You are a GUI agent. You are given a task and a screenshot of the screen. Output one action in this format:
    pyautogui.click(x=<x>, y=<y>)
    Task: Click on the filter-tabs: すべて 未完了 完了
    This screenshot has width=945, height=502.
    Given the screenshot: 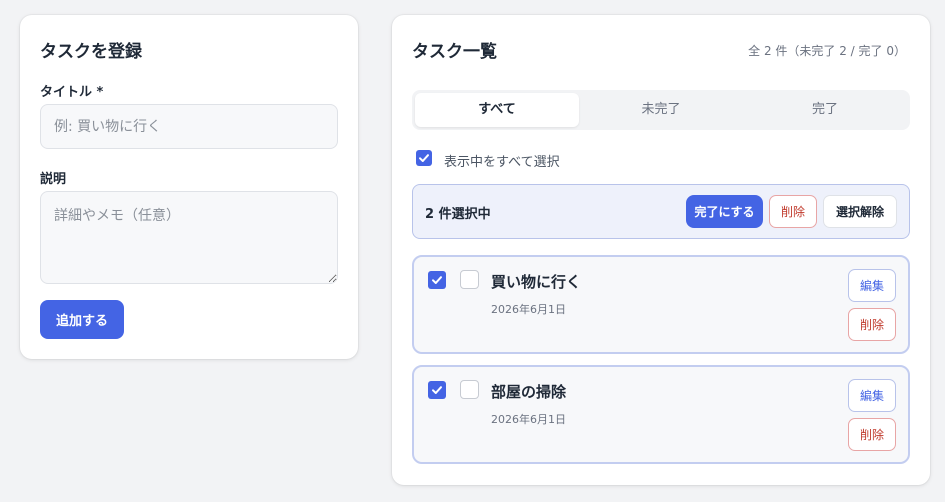 What is the action you would take?
    pyautogui.click(x=661, y=110)
    